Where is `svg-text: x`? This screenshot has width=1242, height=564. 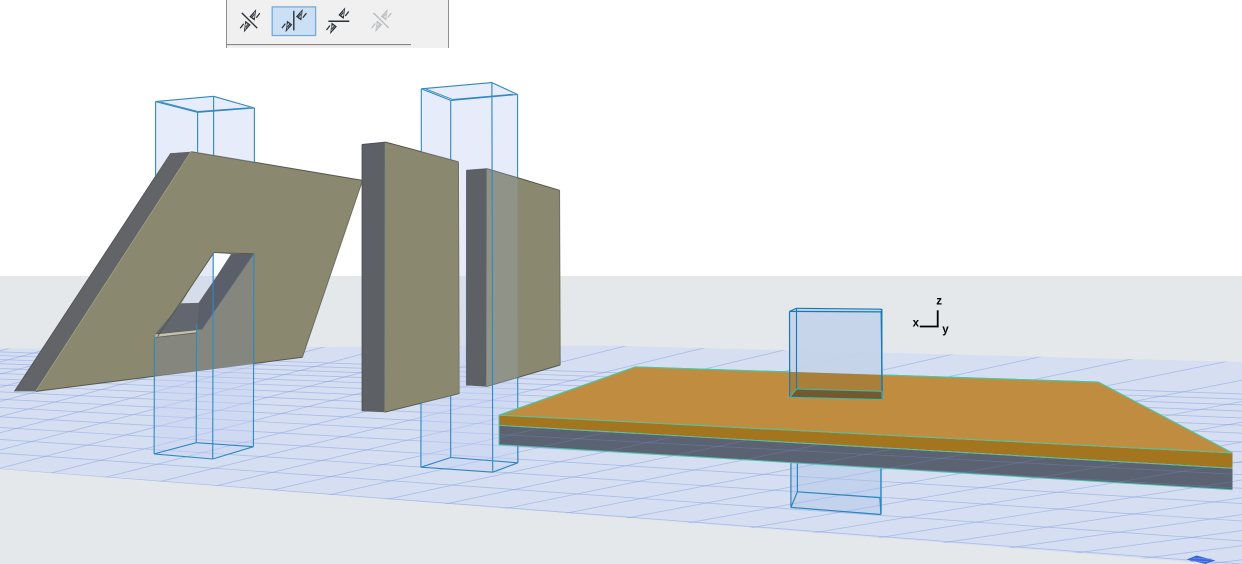
svg-text: x is located at coordinates (916, 323).